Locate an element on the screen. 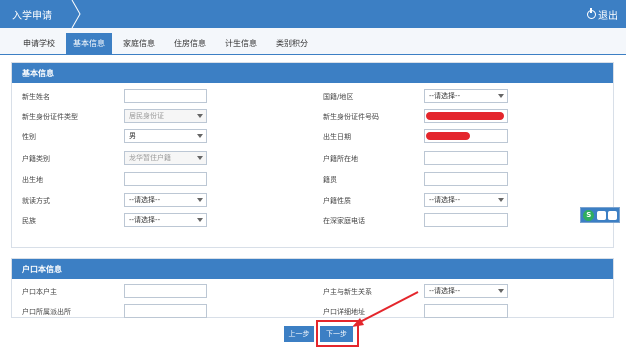 This screenshot has width=626, height=351. household-title: 户口本信息 is located at coordinates (42, 269).